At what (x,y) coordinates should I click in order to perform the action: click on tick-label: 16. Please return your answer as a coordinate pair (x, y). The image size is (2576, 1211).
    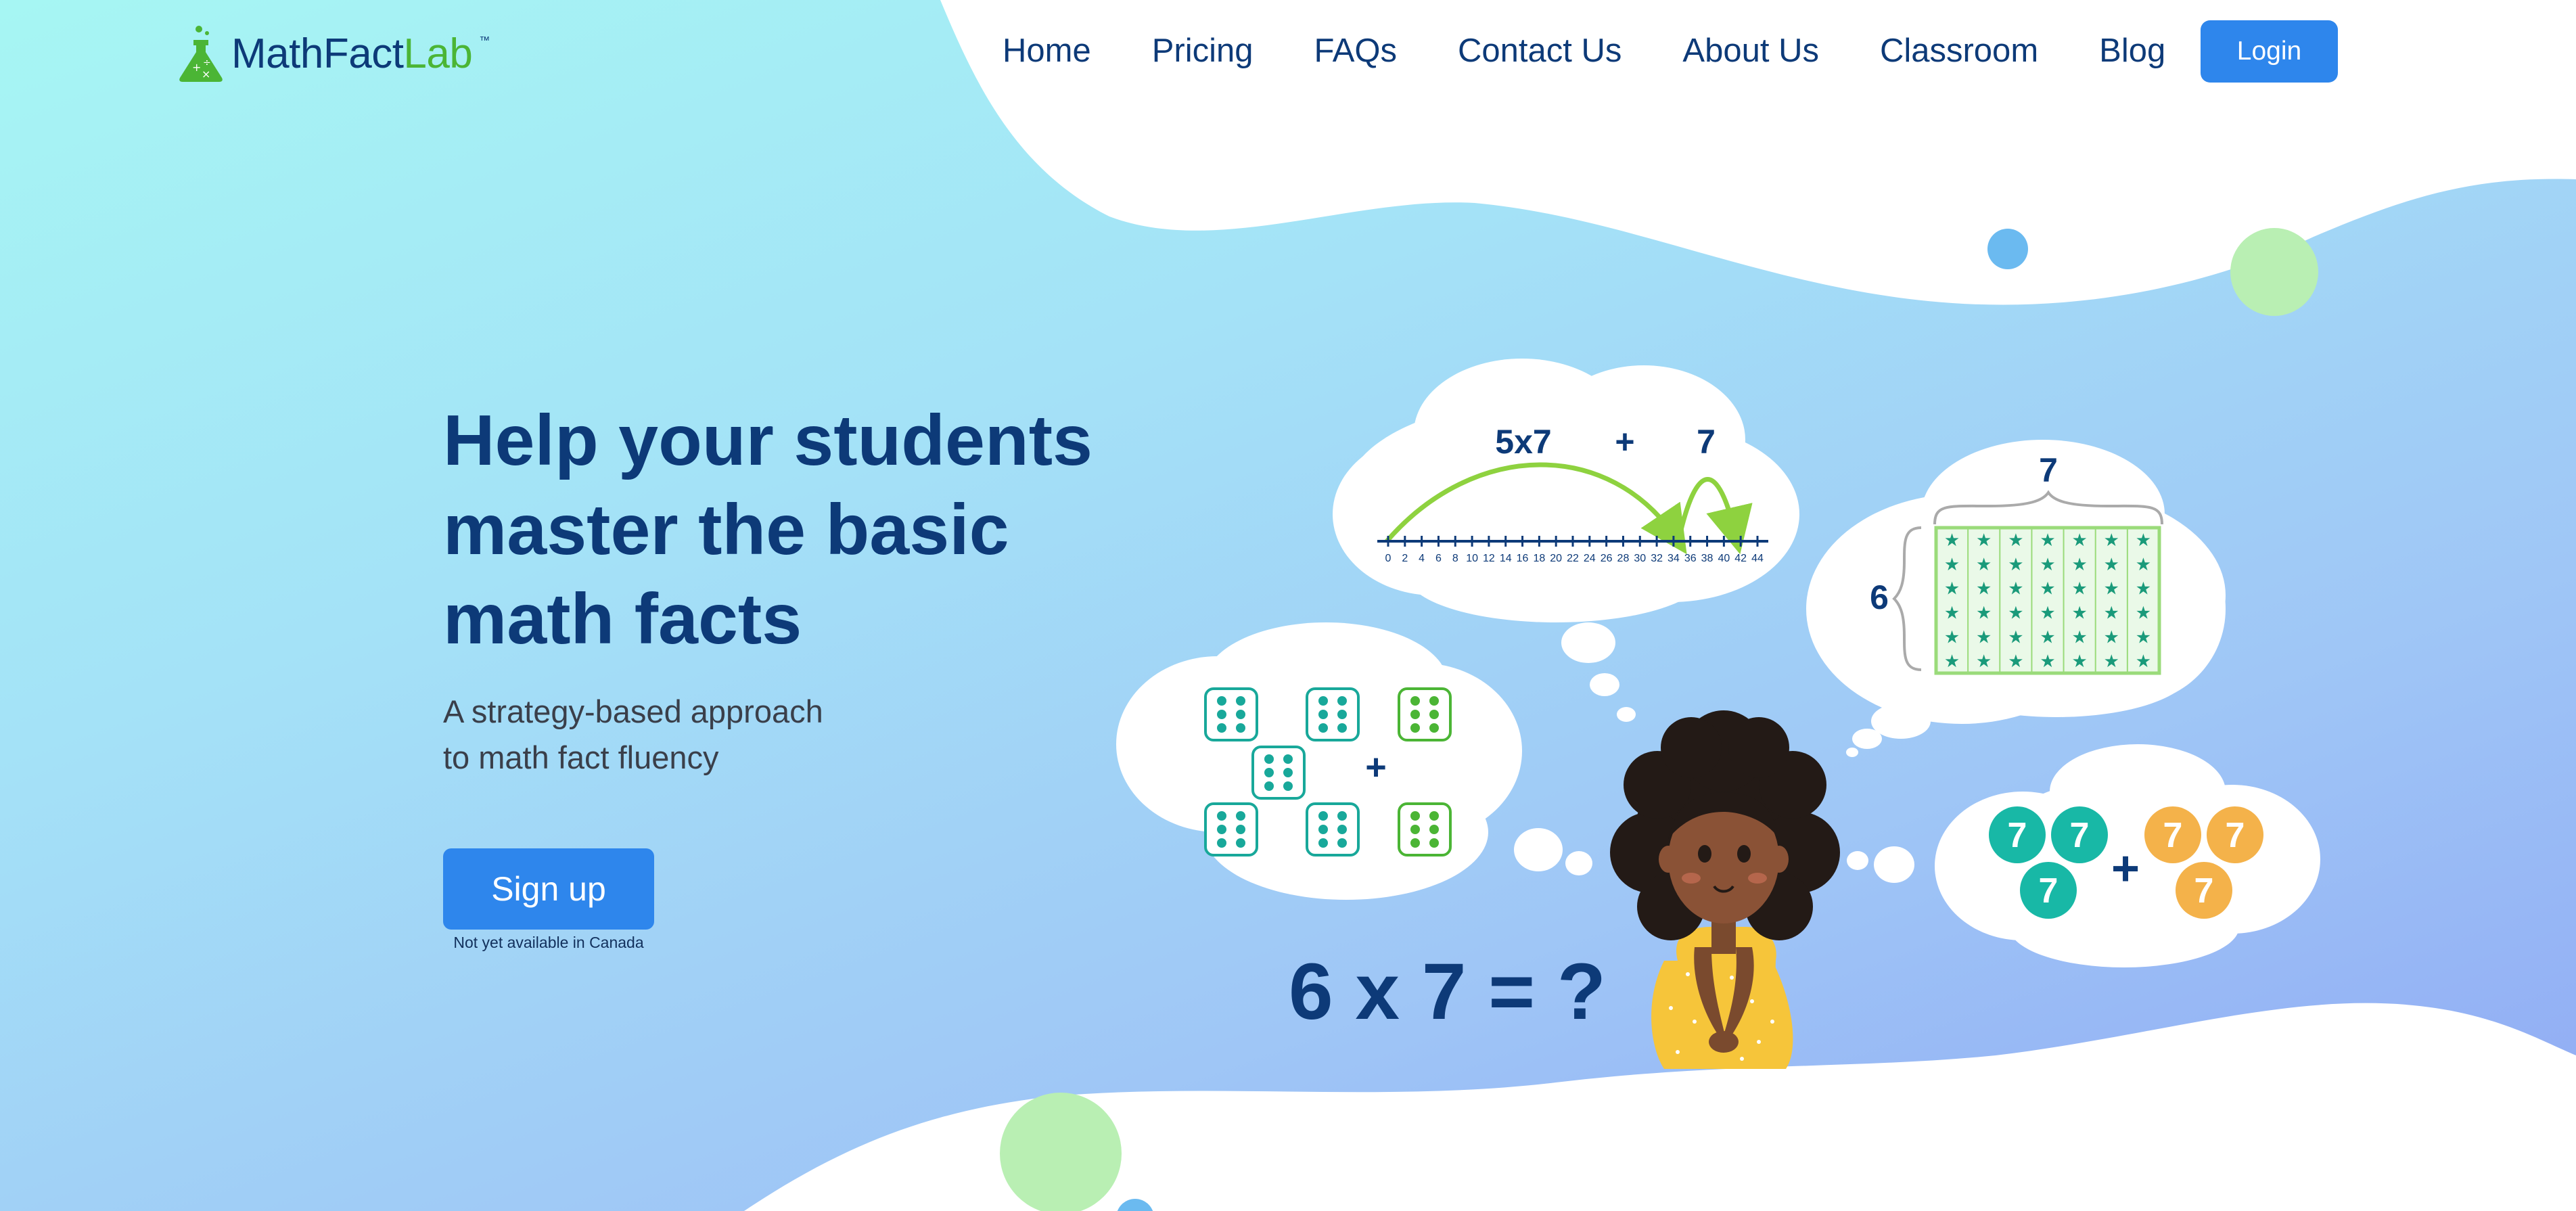
    Looking at the image, I should click on (1523, 558).